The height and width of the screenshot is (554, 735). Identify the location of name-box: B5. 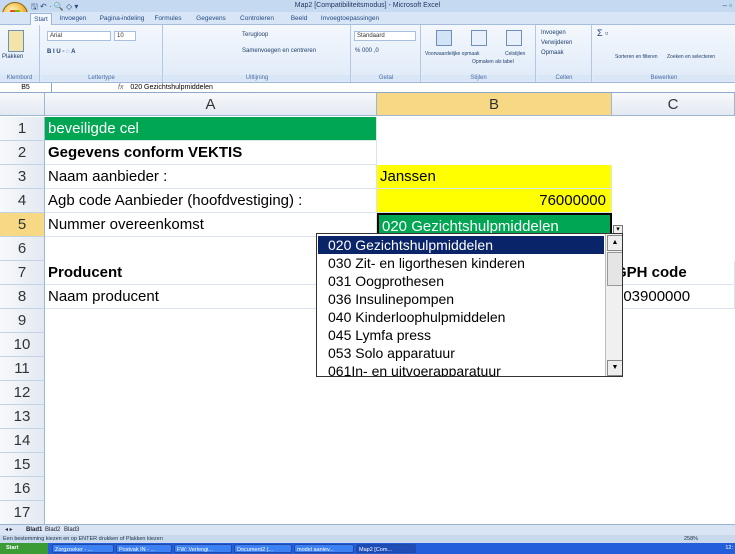
(26, 88).